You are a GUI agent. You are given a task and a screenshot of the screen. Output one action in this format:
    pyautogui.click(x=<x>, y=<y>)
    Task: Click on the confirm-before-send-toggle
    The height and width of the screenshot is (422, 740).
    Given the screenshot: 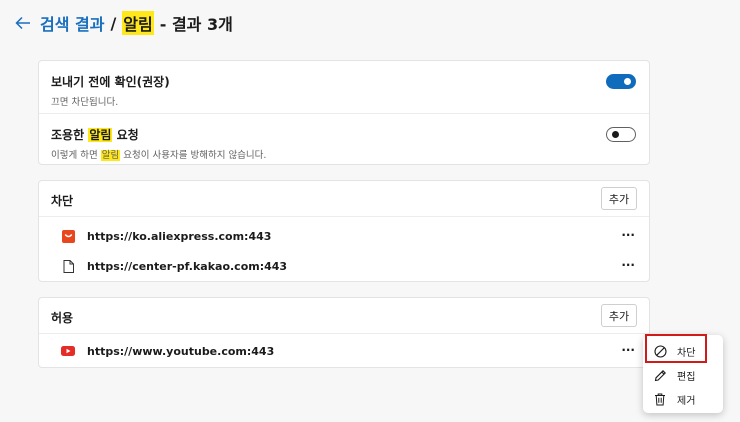 What is the action you would take?
    pyautogui.click(x=621, y=81)
    